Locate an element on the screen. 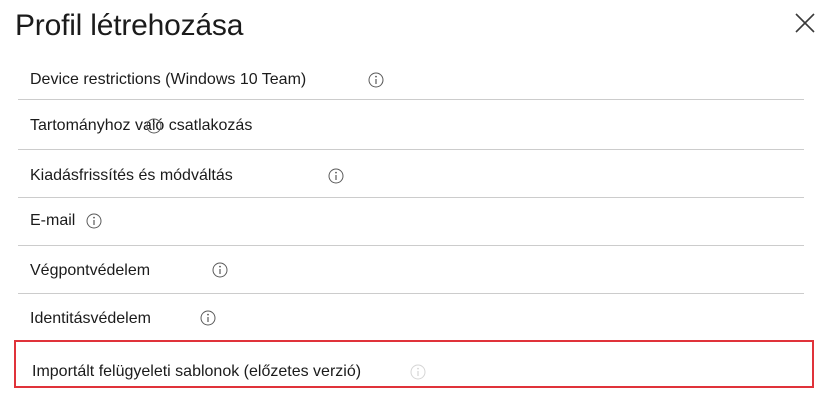 This screenshot has width=829, height=397. list-item: Végpontvédelem is located at coordinates (411, 270).